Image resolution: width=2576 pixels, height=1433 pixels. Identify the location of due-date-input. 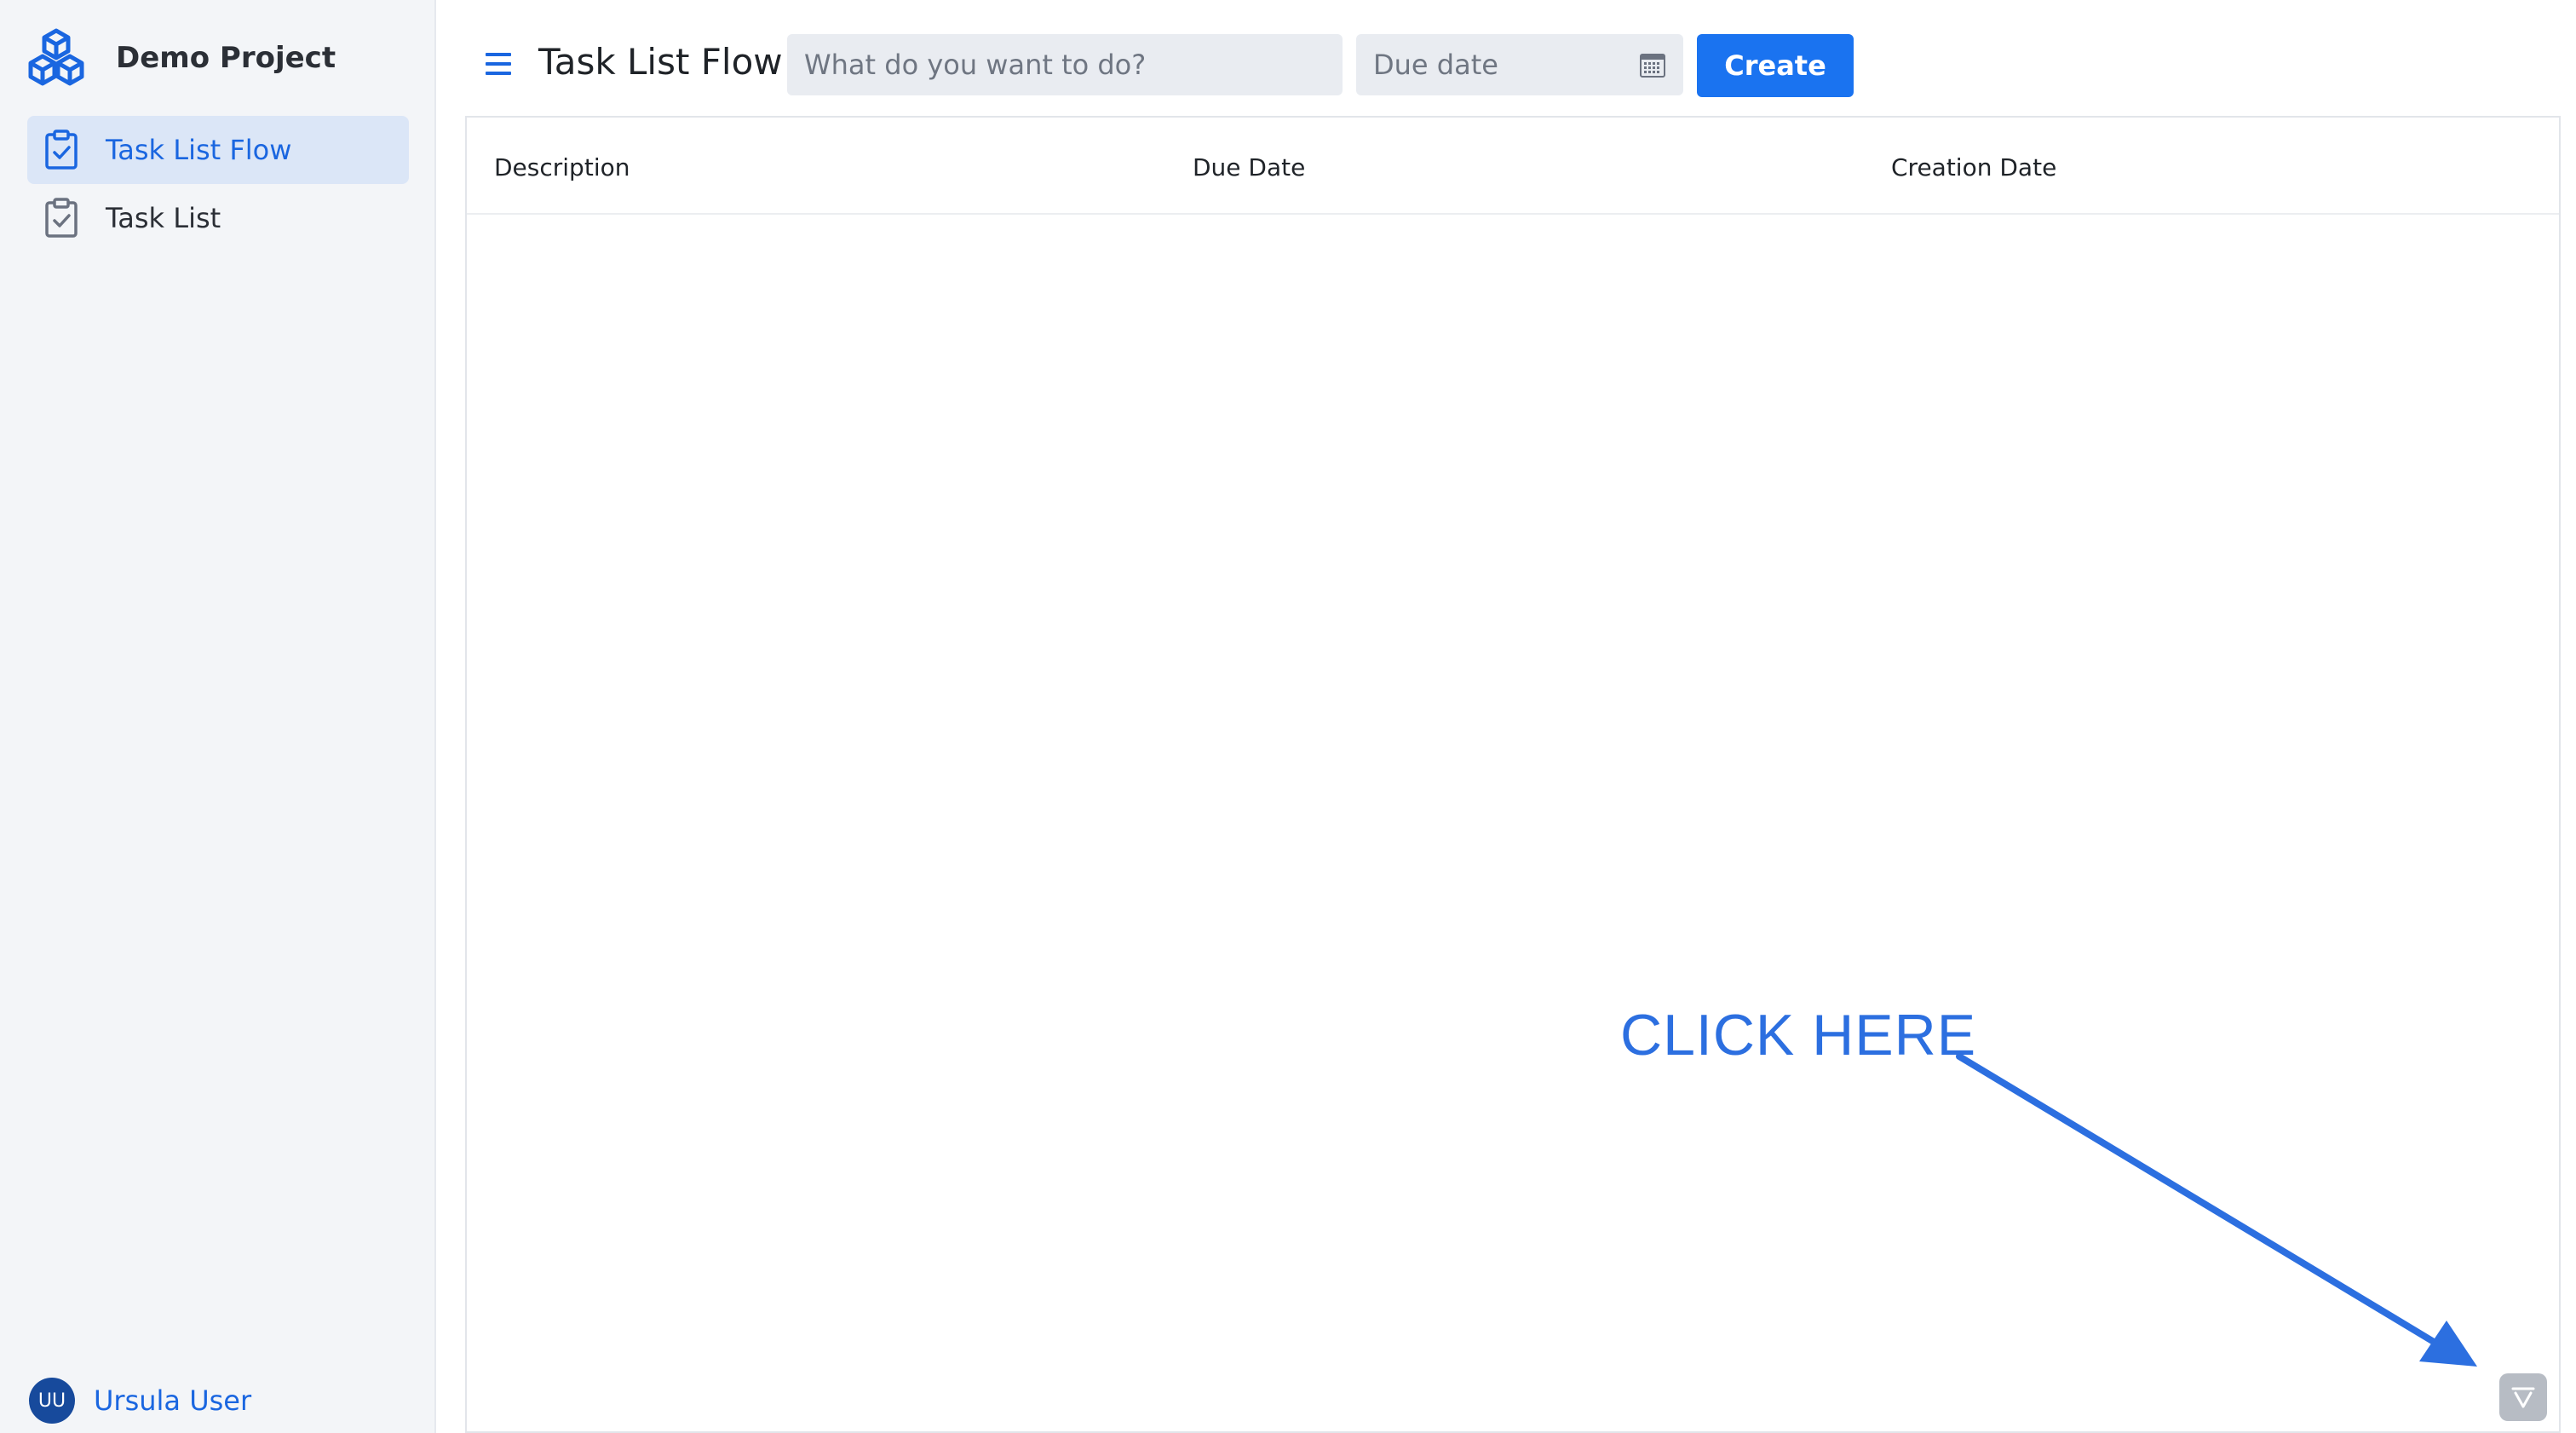
(1519, 64).